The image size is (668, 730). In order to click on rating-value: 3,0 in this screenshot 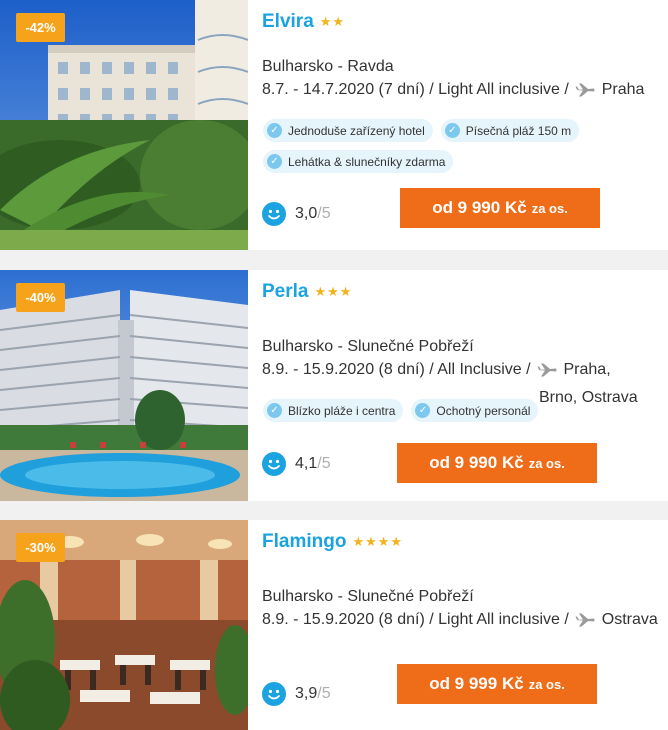, I will do `click(306, 213)`.